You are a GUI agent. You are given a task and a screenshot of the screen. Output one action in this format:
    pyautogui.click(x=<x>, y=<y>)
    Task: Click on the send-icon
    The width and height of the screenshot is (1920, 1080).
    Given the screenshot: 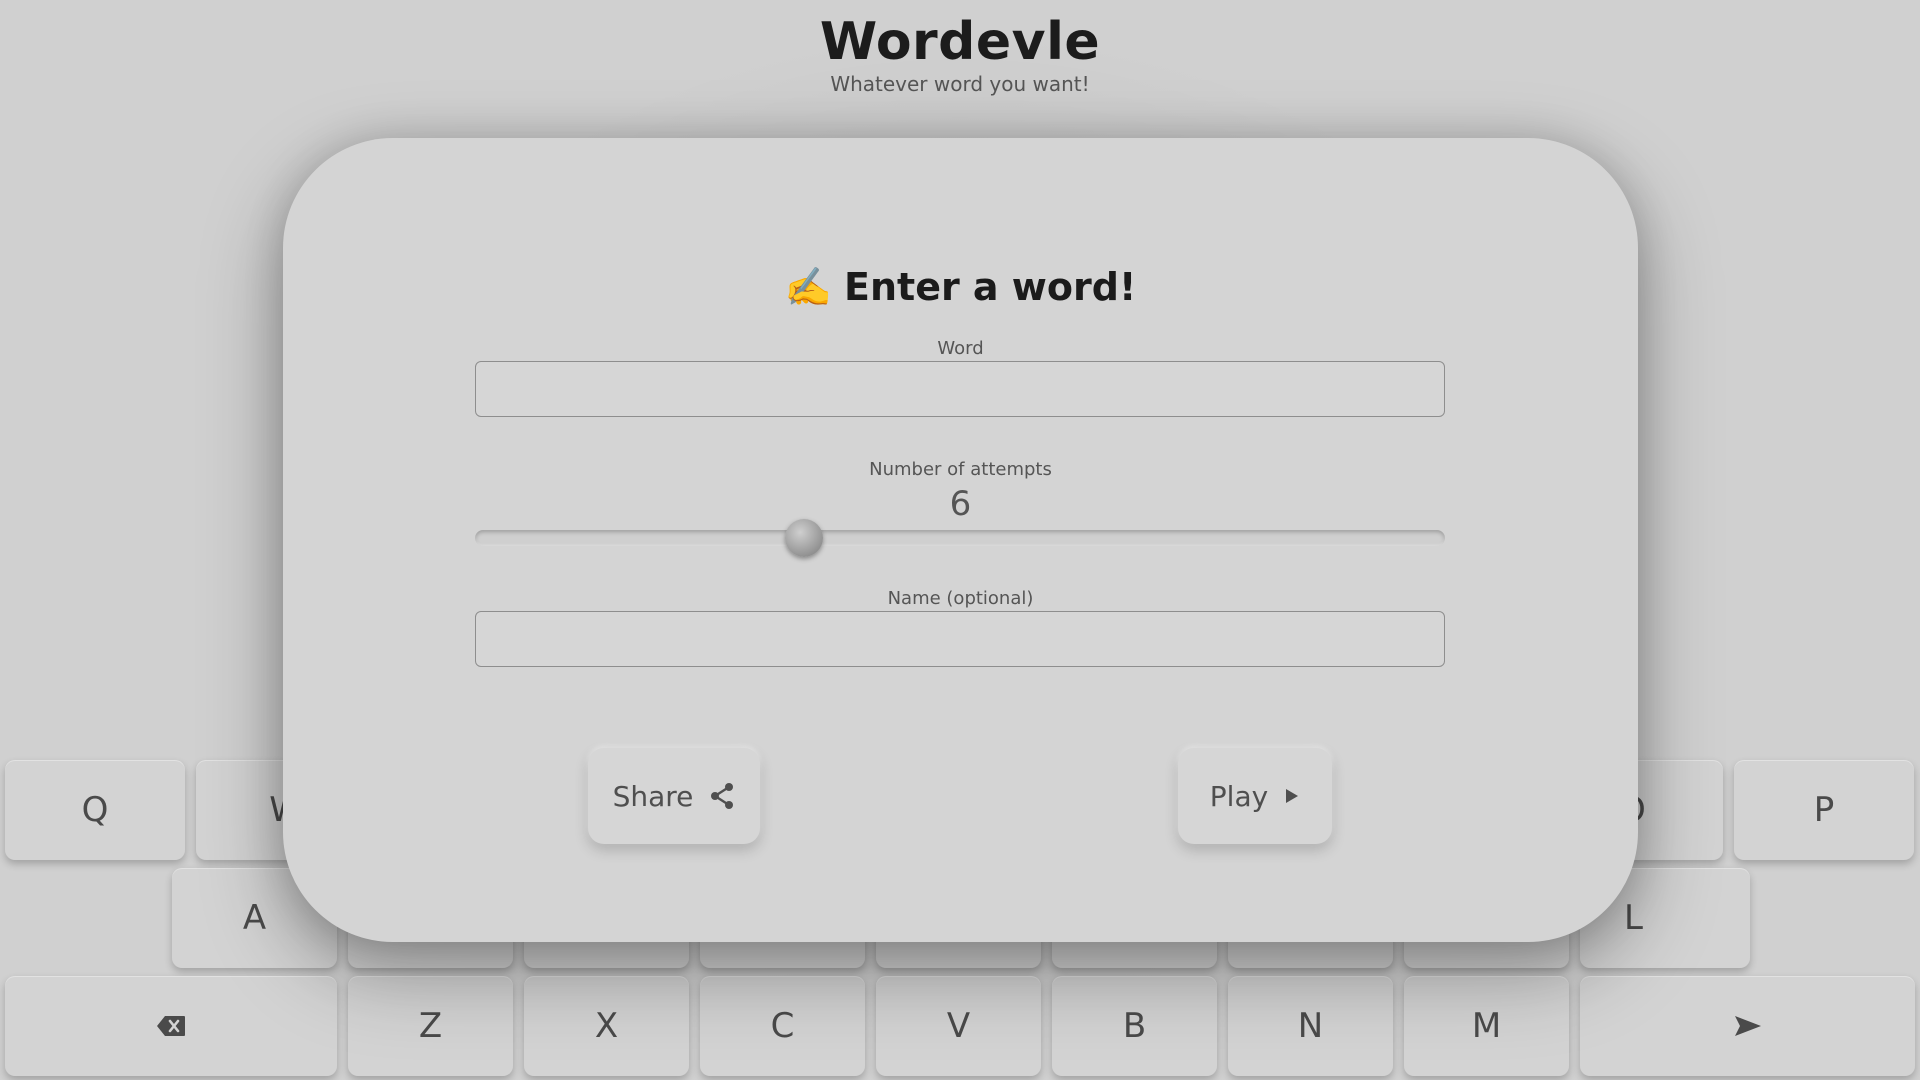 What is the action you would take?
    pyautogui.click(x=1747, y=1026)
    